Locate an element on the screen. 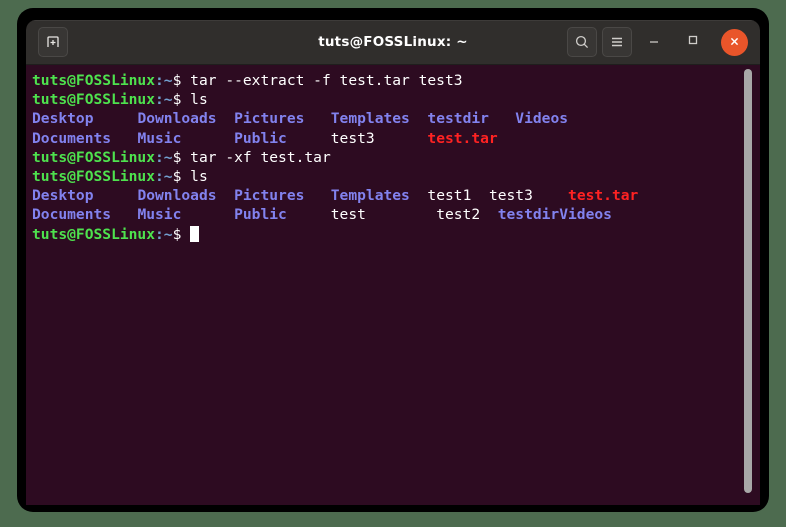  minimize-icon is located at coordinates (654, 42).